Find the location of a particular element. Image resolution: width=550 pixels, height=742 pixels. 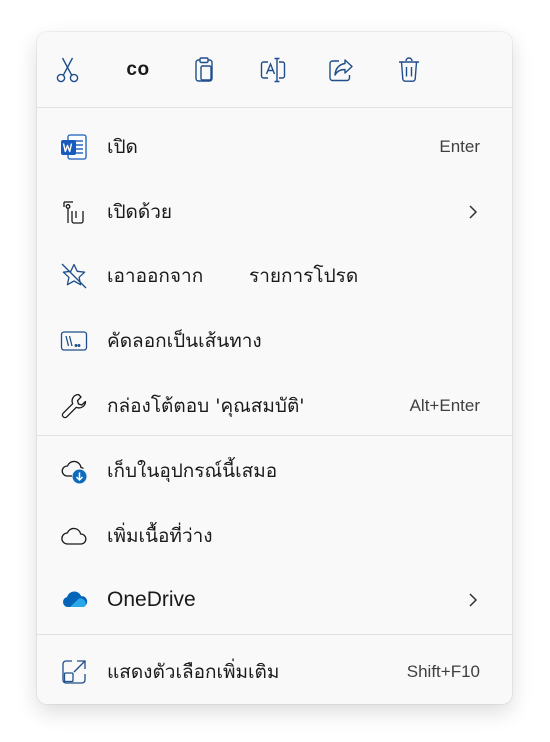

rename-button is located at coordinates (273, 70).